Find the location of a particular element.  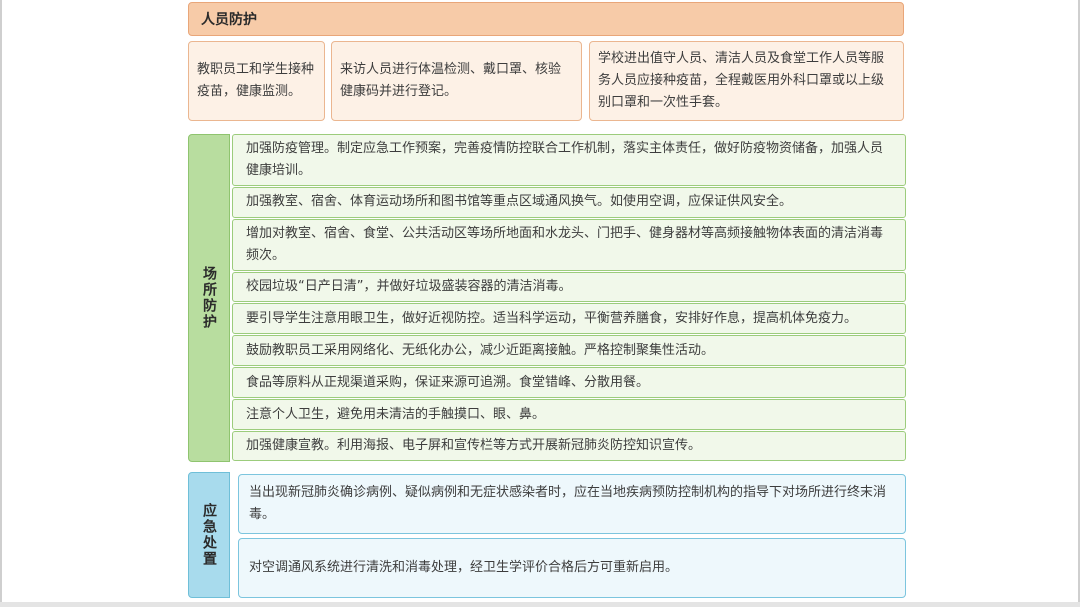

personnel-section-title: 人员防护 is located at coordinates (546, 19).